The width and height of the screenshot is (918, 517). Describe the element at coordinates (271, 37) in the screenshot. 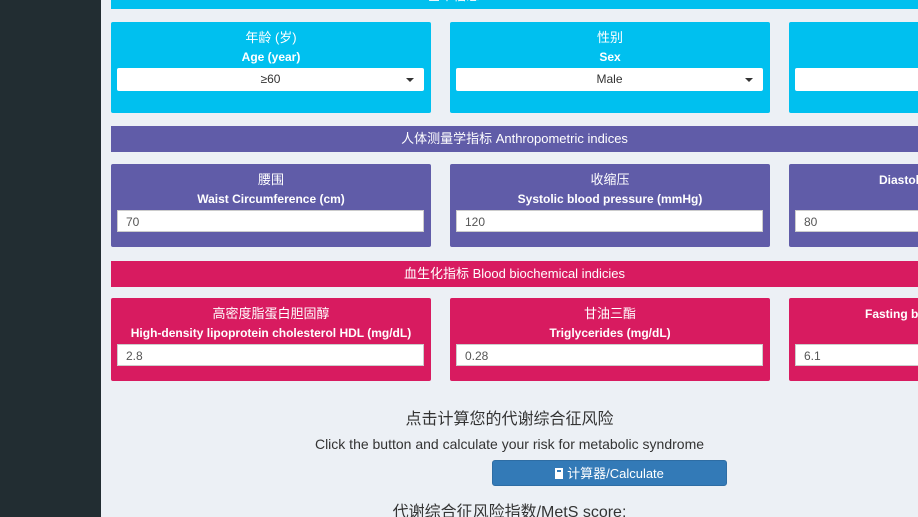

I see `card-label-zh: 年龄 (岁)` at that location.